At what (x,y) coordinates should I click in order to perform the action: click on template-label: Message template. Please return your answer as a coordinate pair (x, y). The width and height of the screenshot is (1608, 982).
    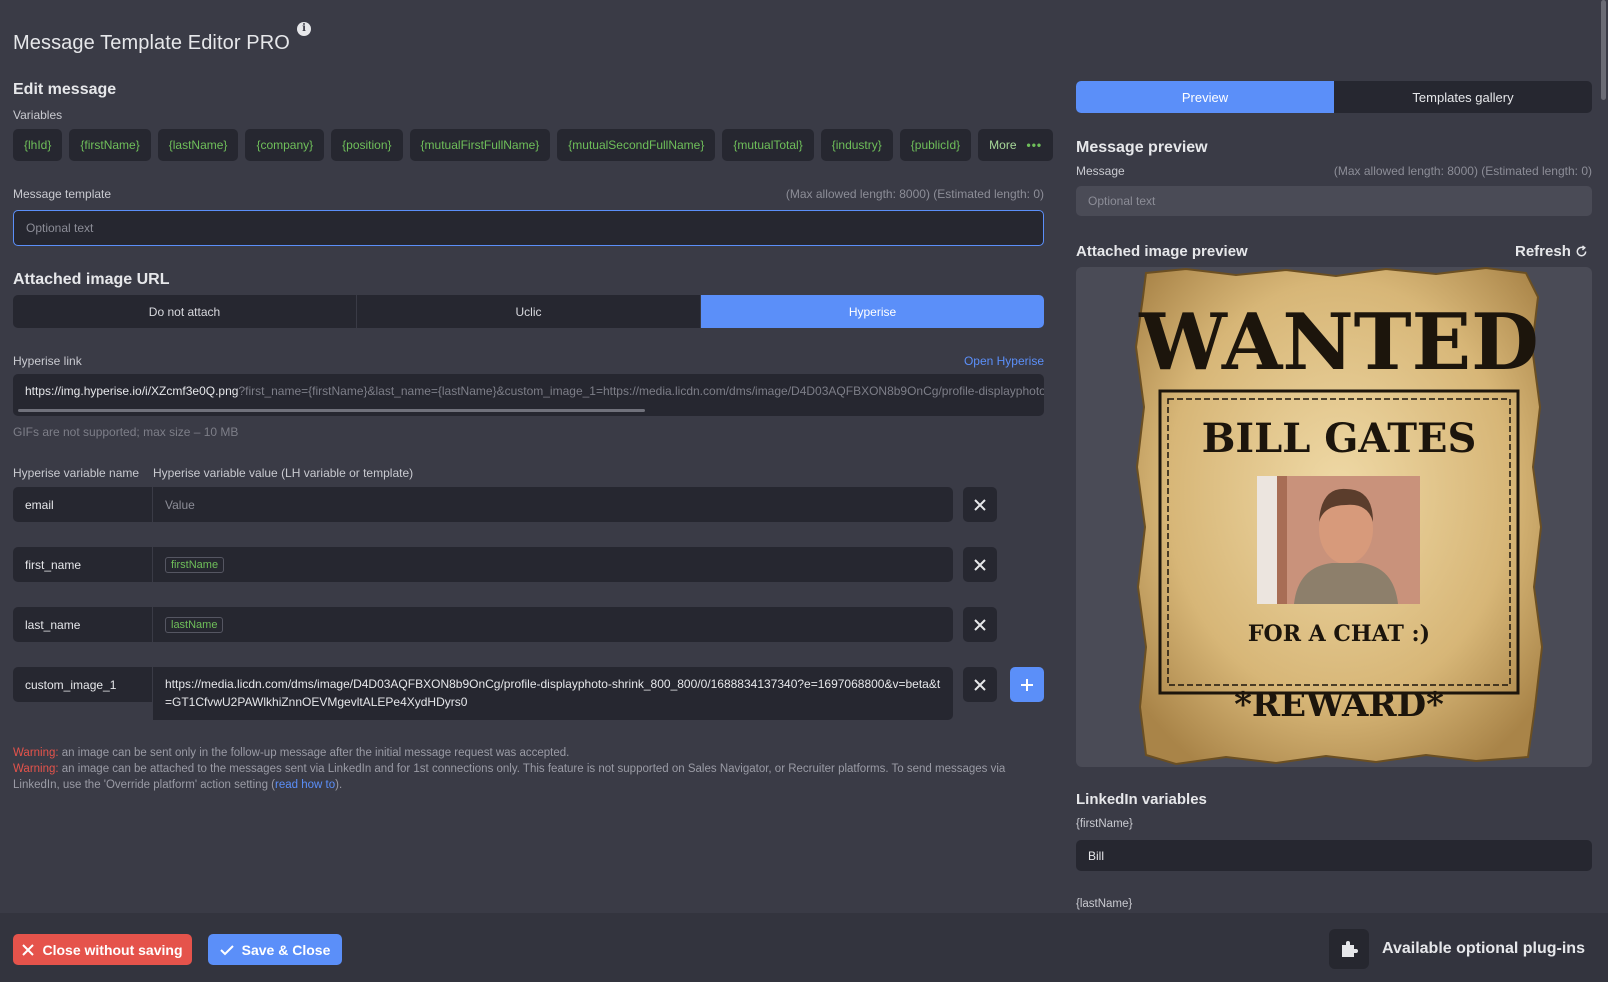
    Looking at the image, I should click on (62, 194).